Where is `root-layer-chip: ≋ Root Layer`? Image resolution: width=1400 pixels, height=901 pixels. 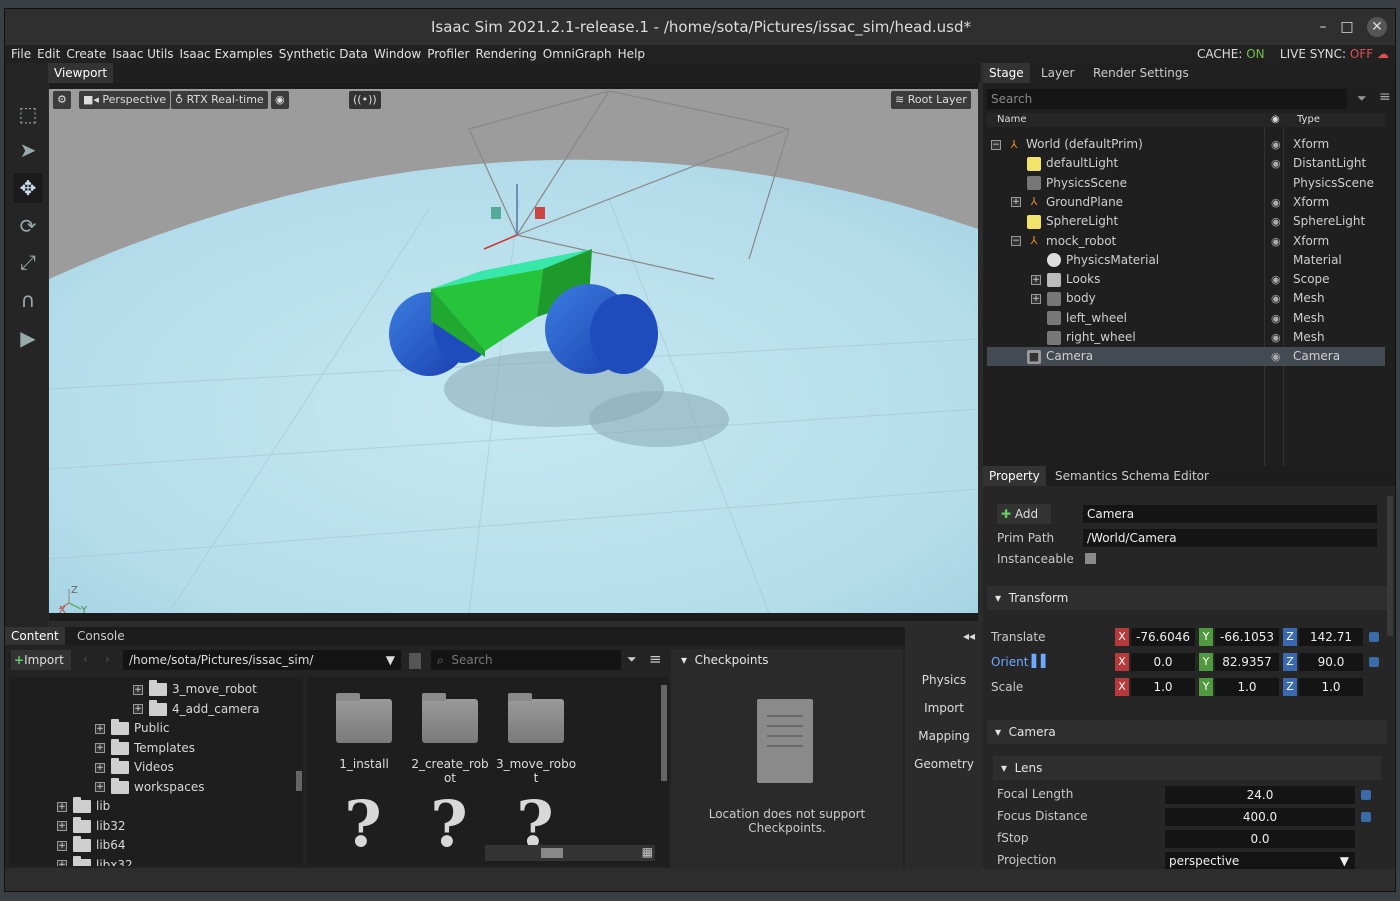 root-layer-chip: ≋ Root Layer is located at coordinates (931, 100).